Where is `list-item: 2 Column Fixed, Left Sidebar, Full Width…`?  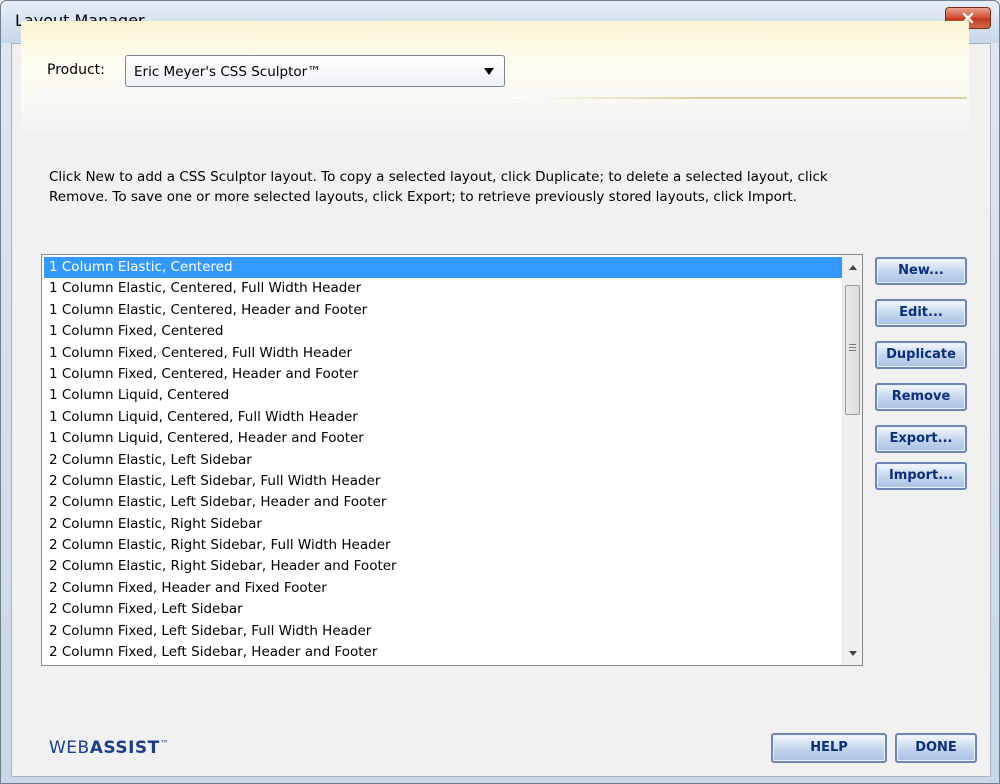
list-item: 2 Column Fixed, Left Sidebar, Full Width… is located at coordinates (443, 631).